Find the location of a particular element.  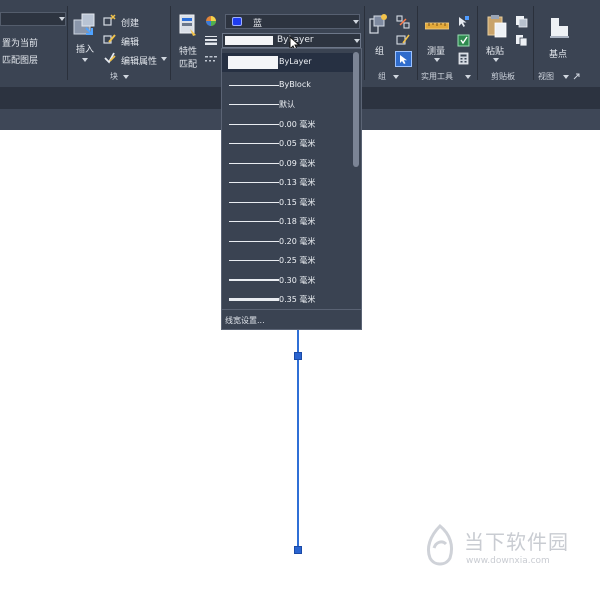

lineweight-option-label: 0.35 毫米 is located at coordinates (297, 299).